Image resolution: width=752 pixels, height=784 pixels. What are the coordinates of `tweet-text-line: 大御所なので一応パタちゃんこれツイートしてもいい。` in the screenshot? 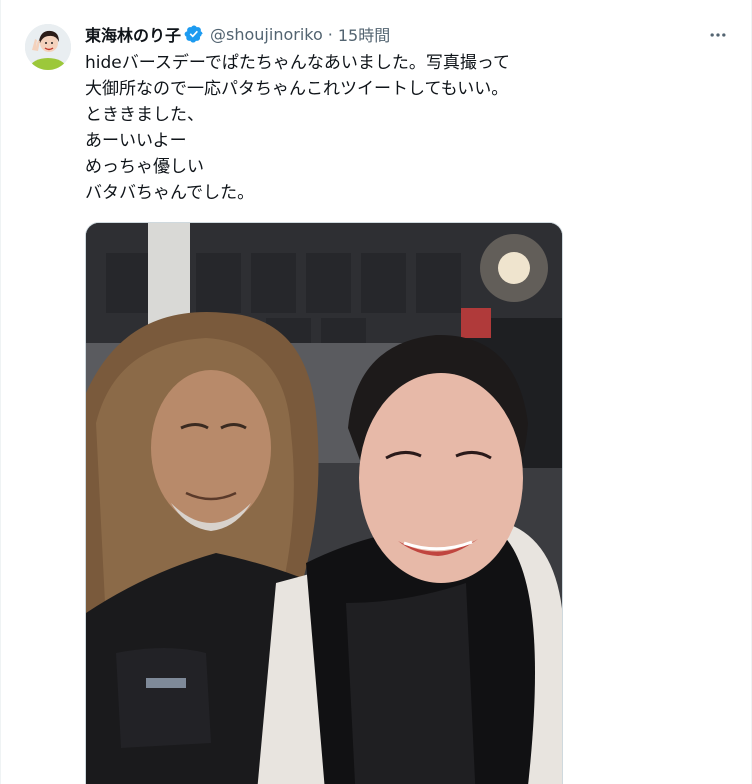 It's located at (297, 89).